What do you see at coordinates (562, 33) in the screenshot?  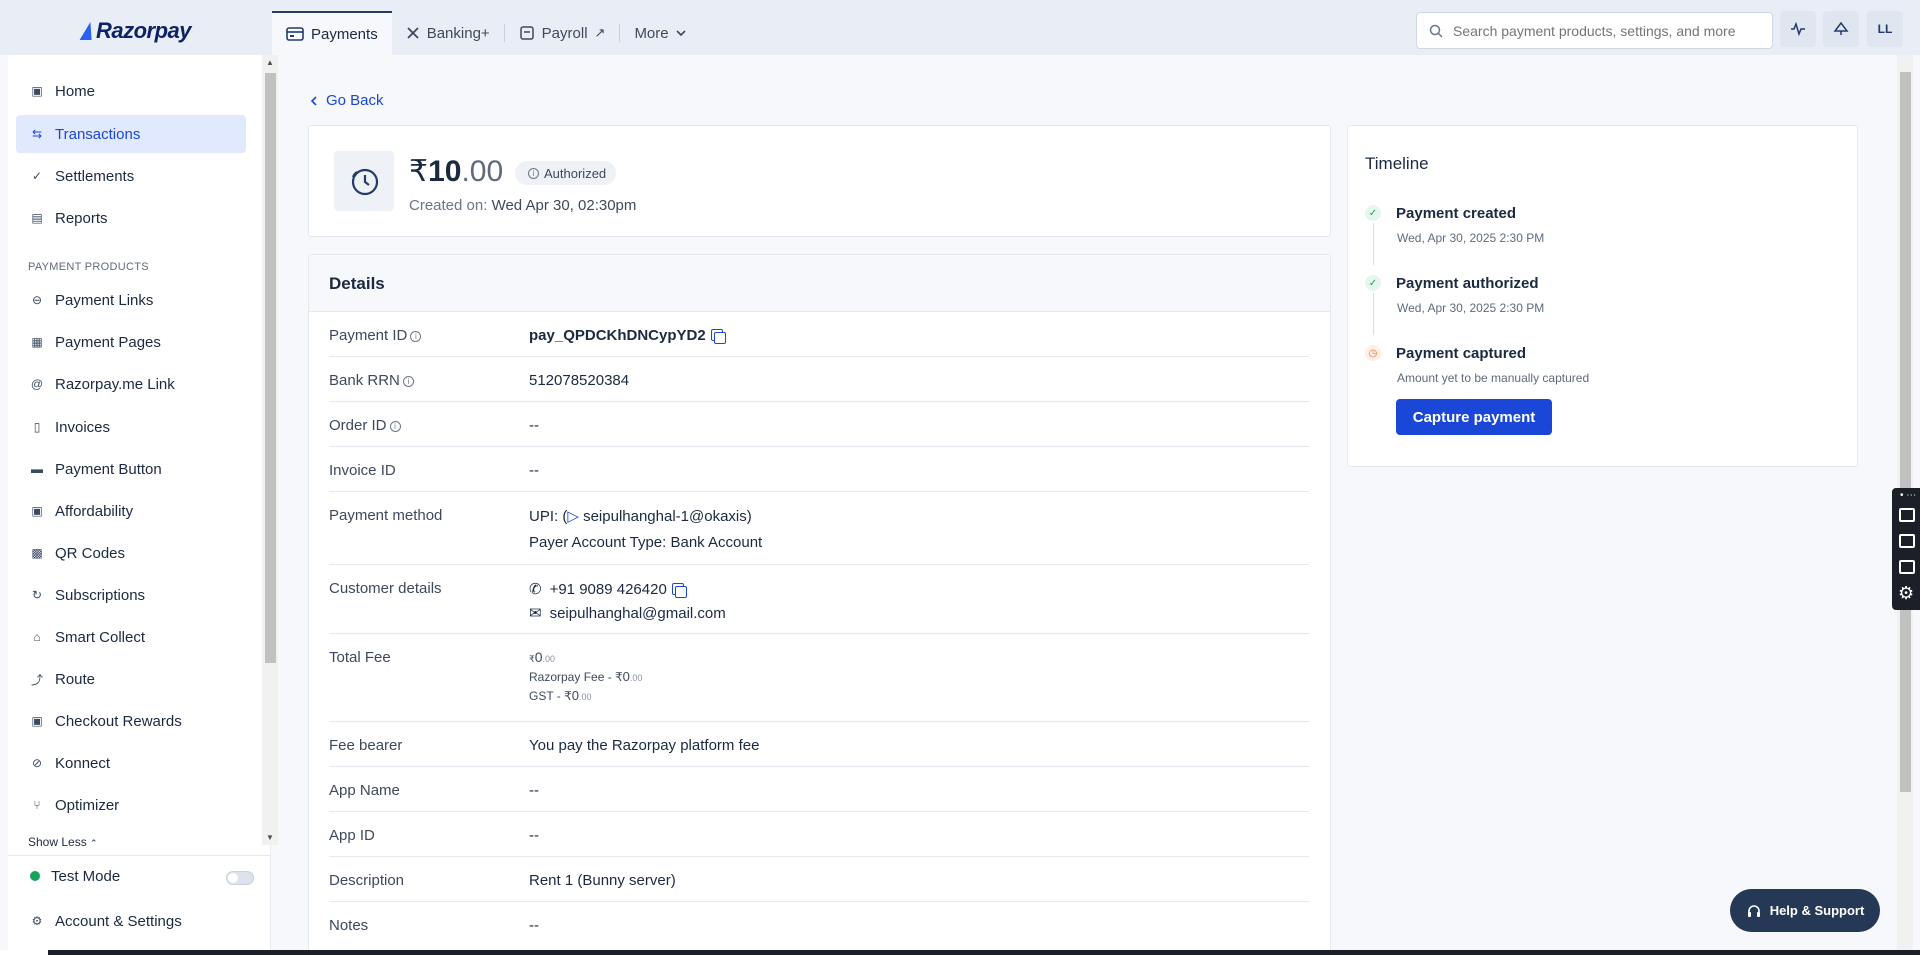 I see `tab-payroll: Payroll ↗` at bounding box center [562, 33].